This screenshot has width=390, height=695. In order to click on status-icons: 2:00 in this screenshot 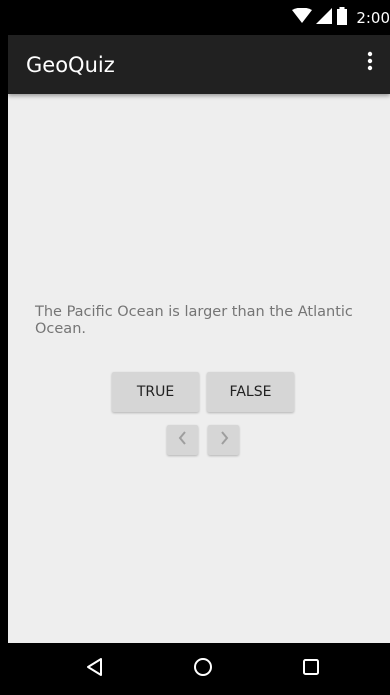, I will do `click(341, 18)`.